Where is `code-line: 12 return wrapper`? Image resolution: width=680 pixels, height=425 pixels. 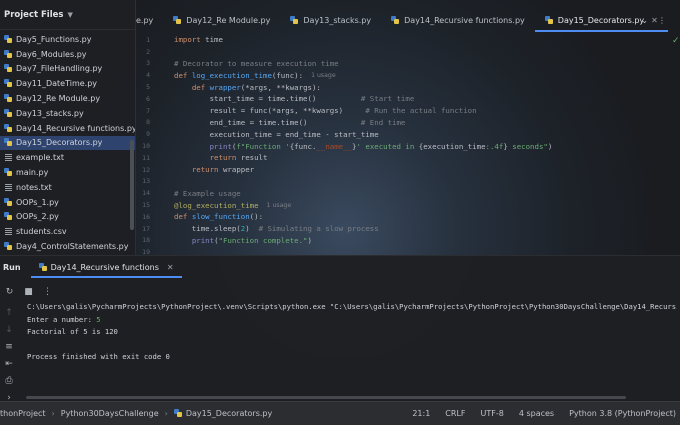 code-line: 12 return wrapper is located at coordinates (195, 170).